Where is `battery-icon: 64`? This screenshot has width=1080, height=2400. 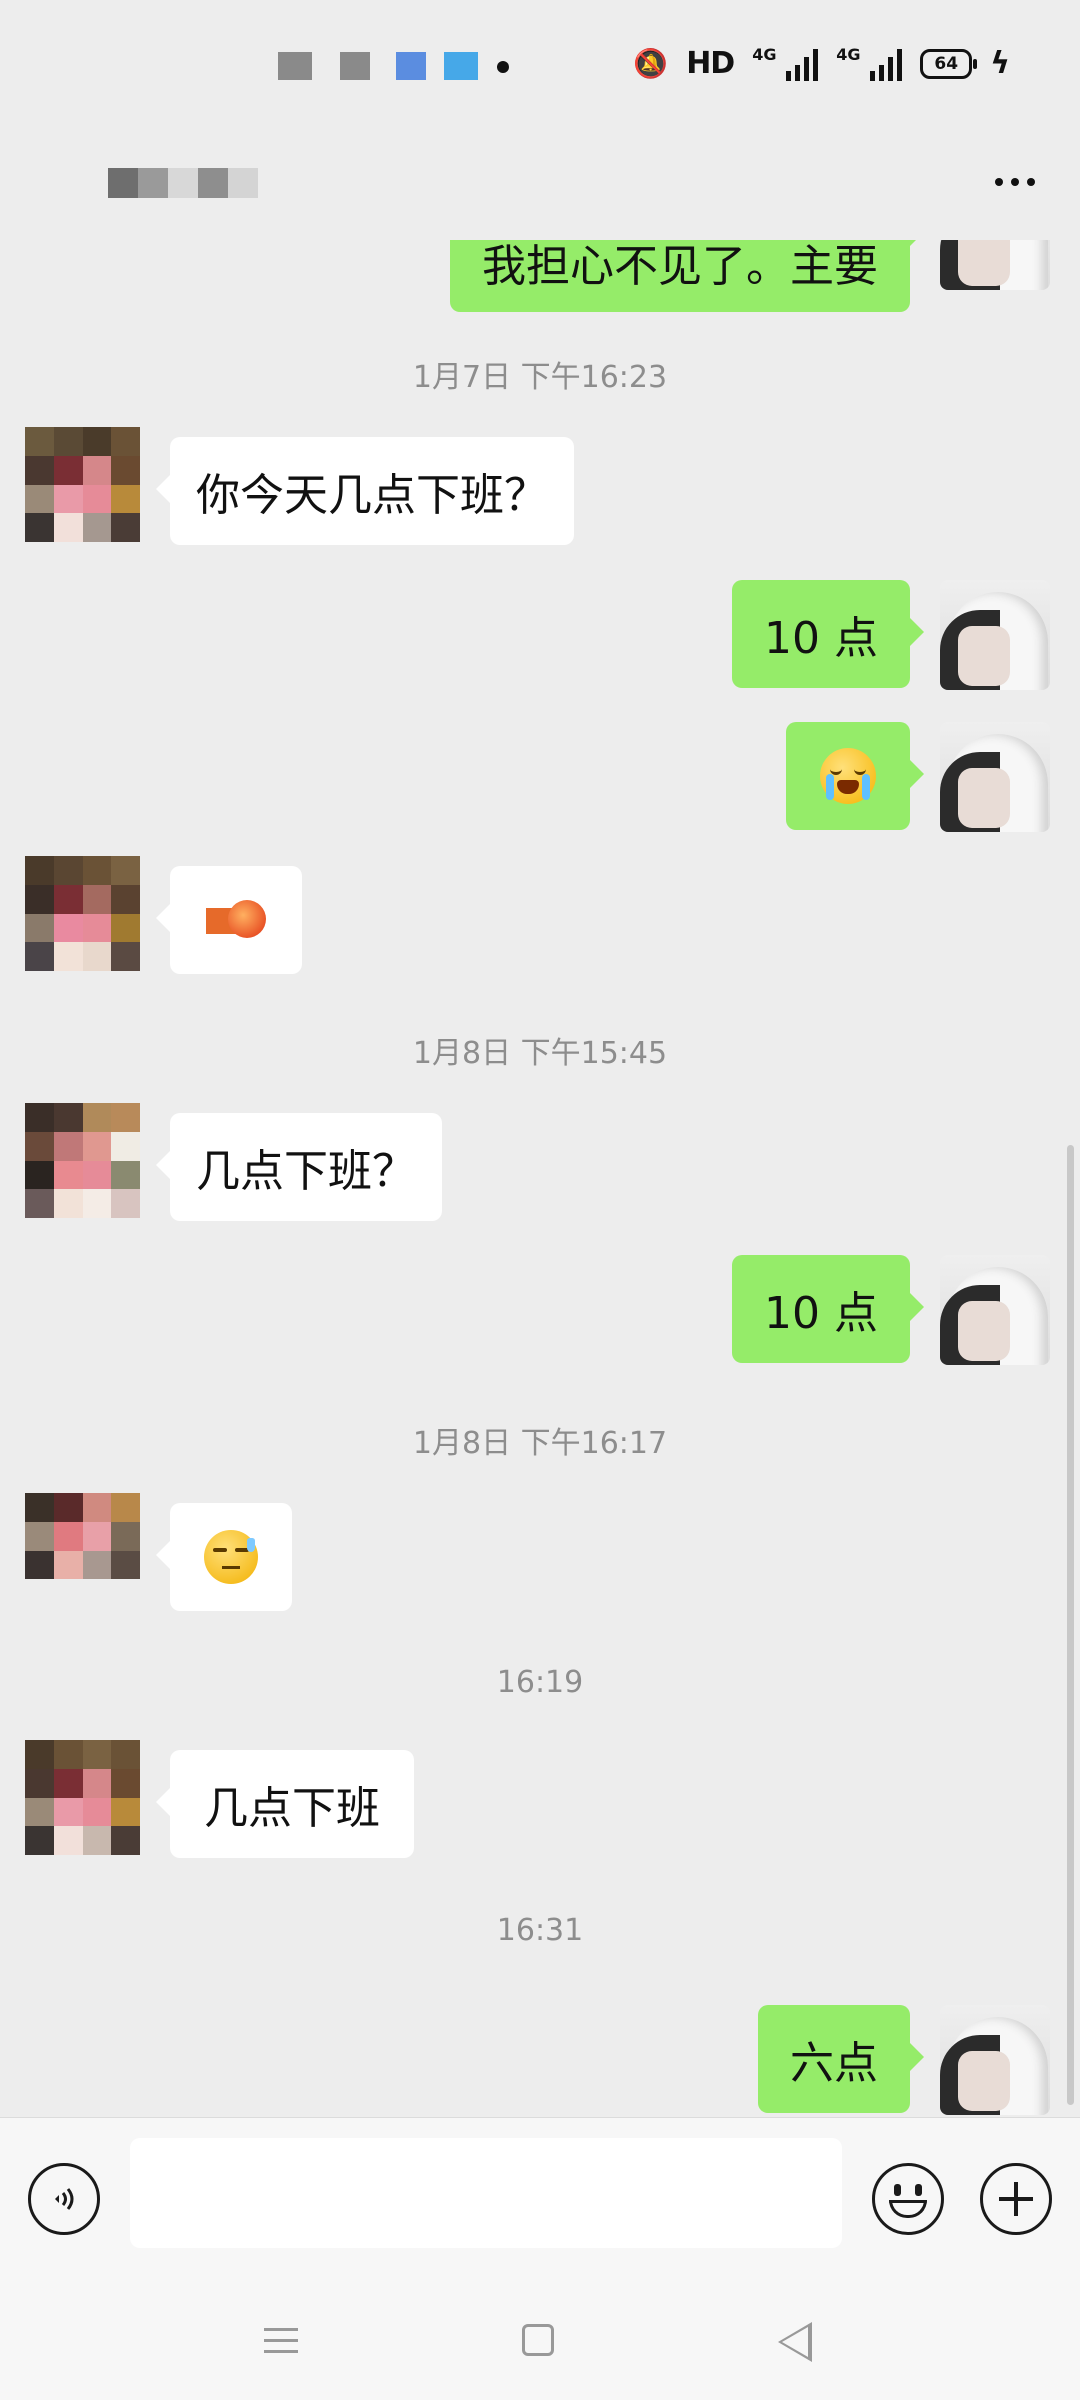 battery-icon: 64 is located at coordinates (949, 63).